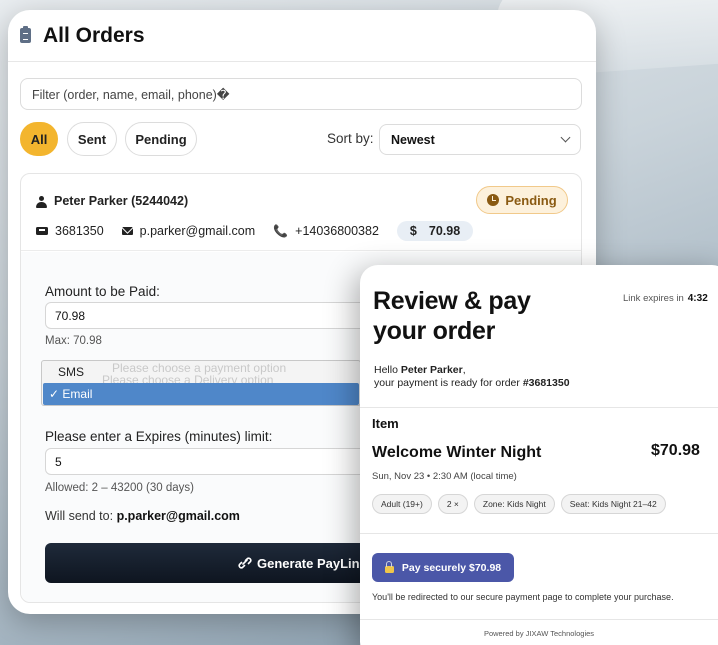 The height and width of the screenshot is (645, 718). I want to click on tag-seat: Seat: Kids Night 21–42, so click(613, 504).